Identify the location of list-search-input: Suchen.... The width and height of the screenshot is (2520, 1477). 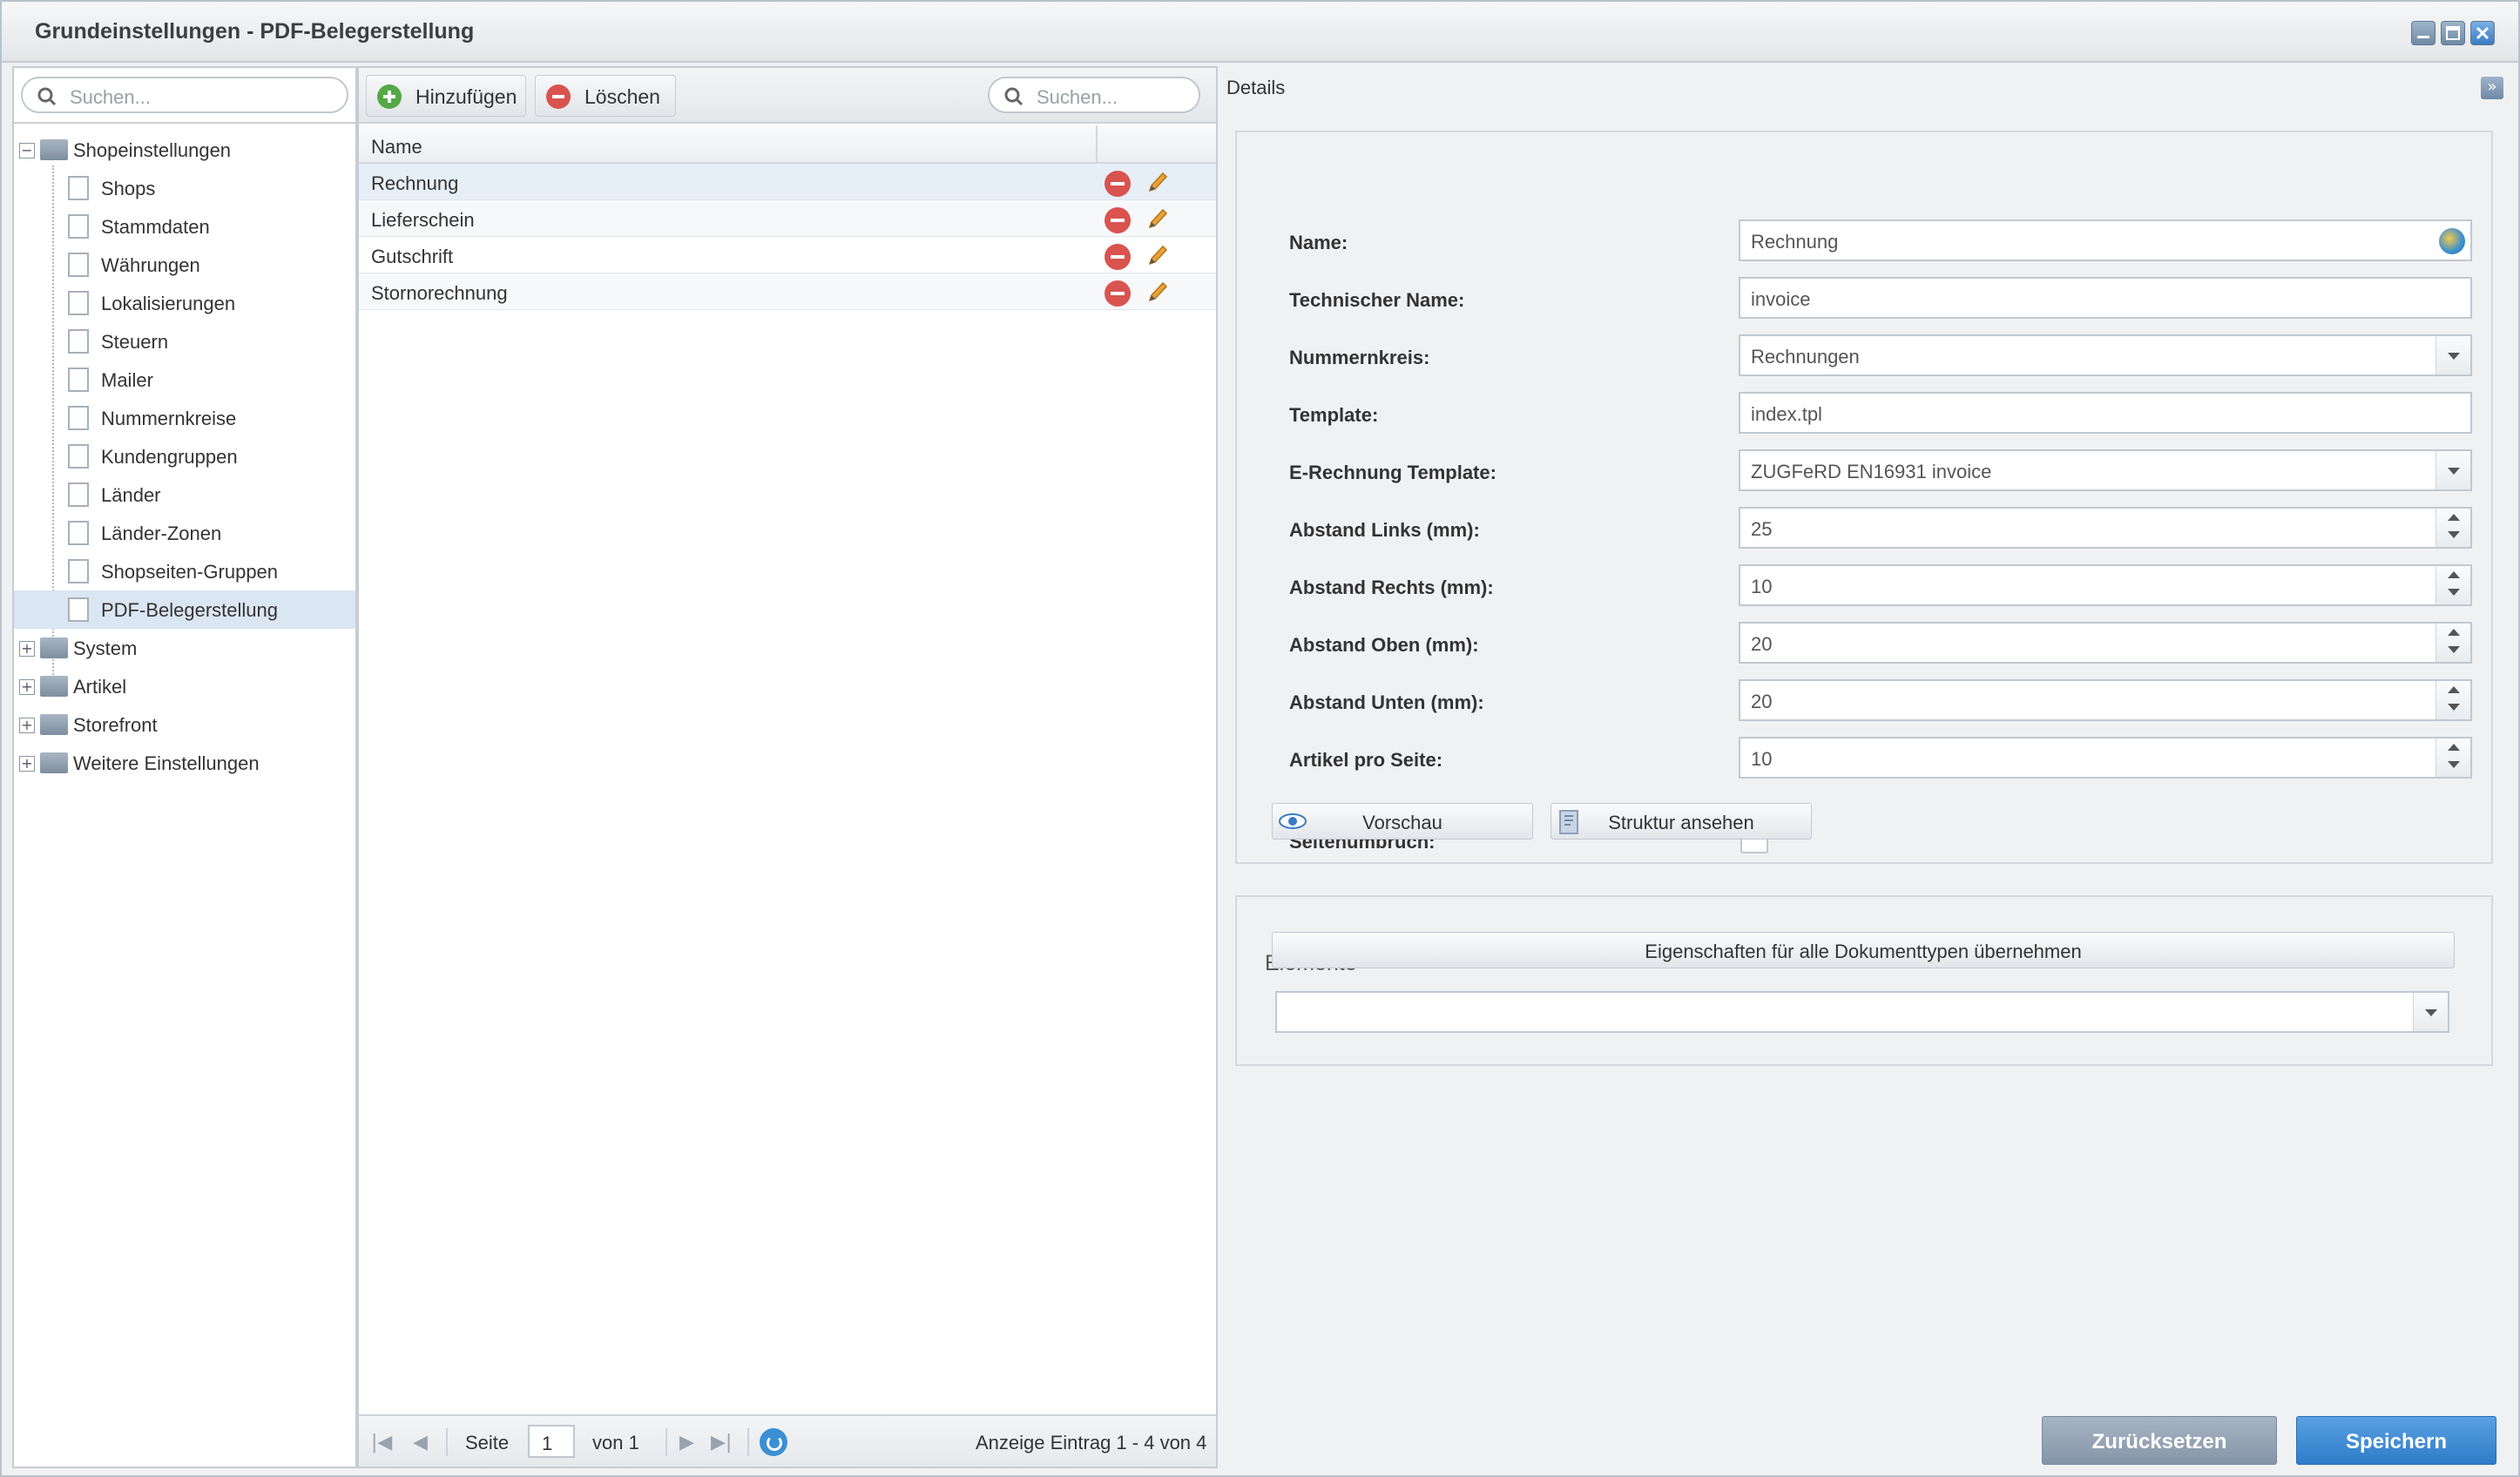
(1094, 95).